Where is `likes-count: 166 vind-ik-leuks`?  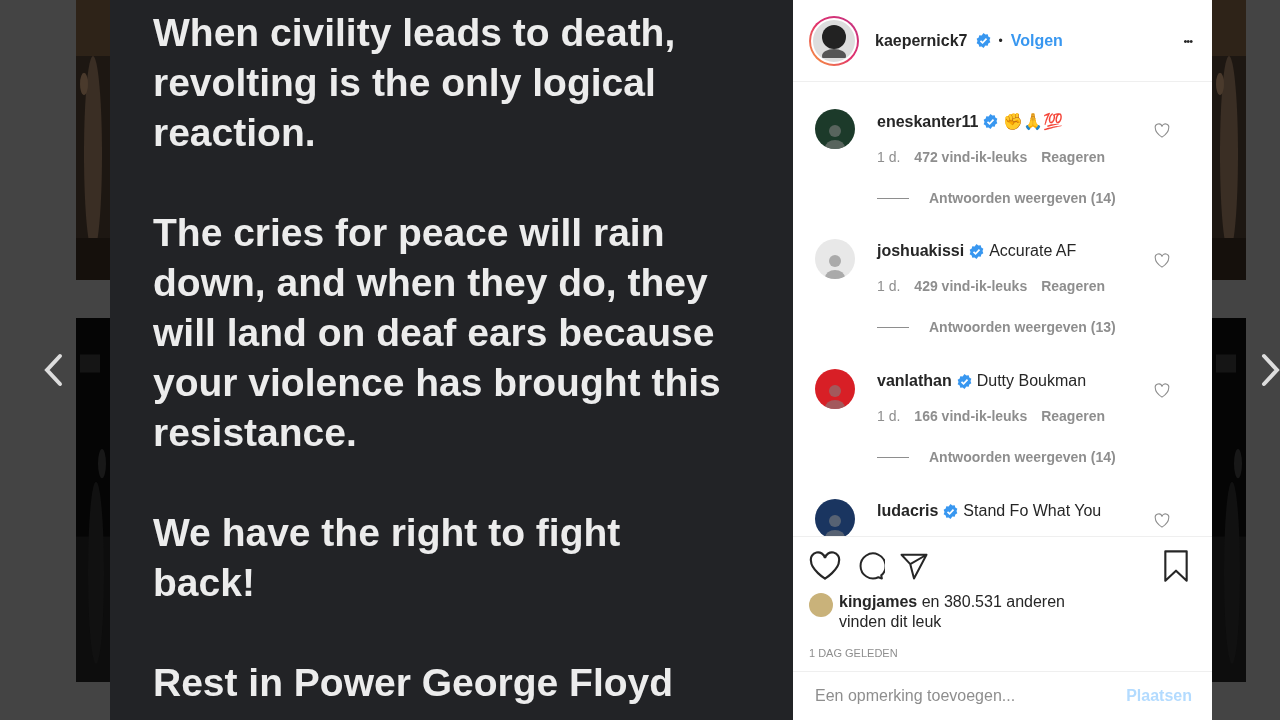 likes-count: 166 vind-ik-leuks is located at coordinates (971, 416).